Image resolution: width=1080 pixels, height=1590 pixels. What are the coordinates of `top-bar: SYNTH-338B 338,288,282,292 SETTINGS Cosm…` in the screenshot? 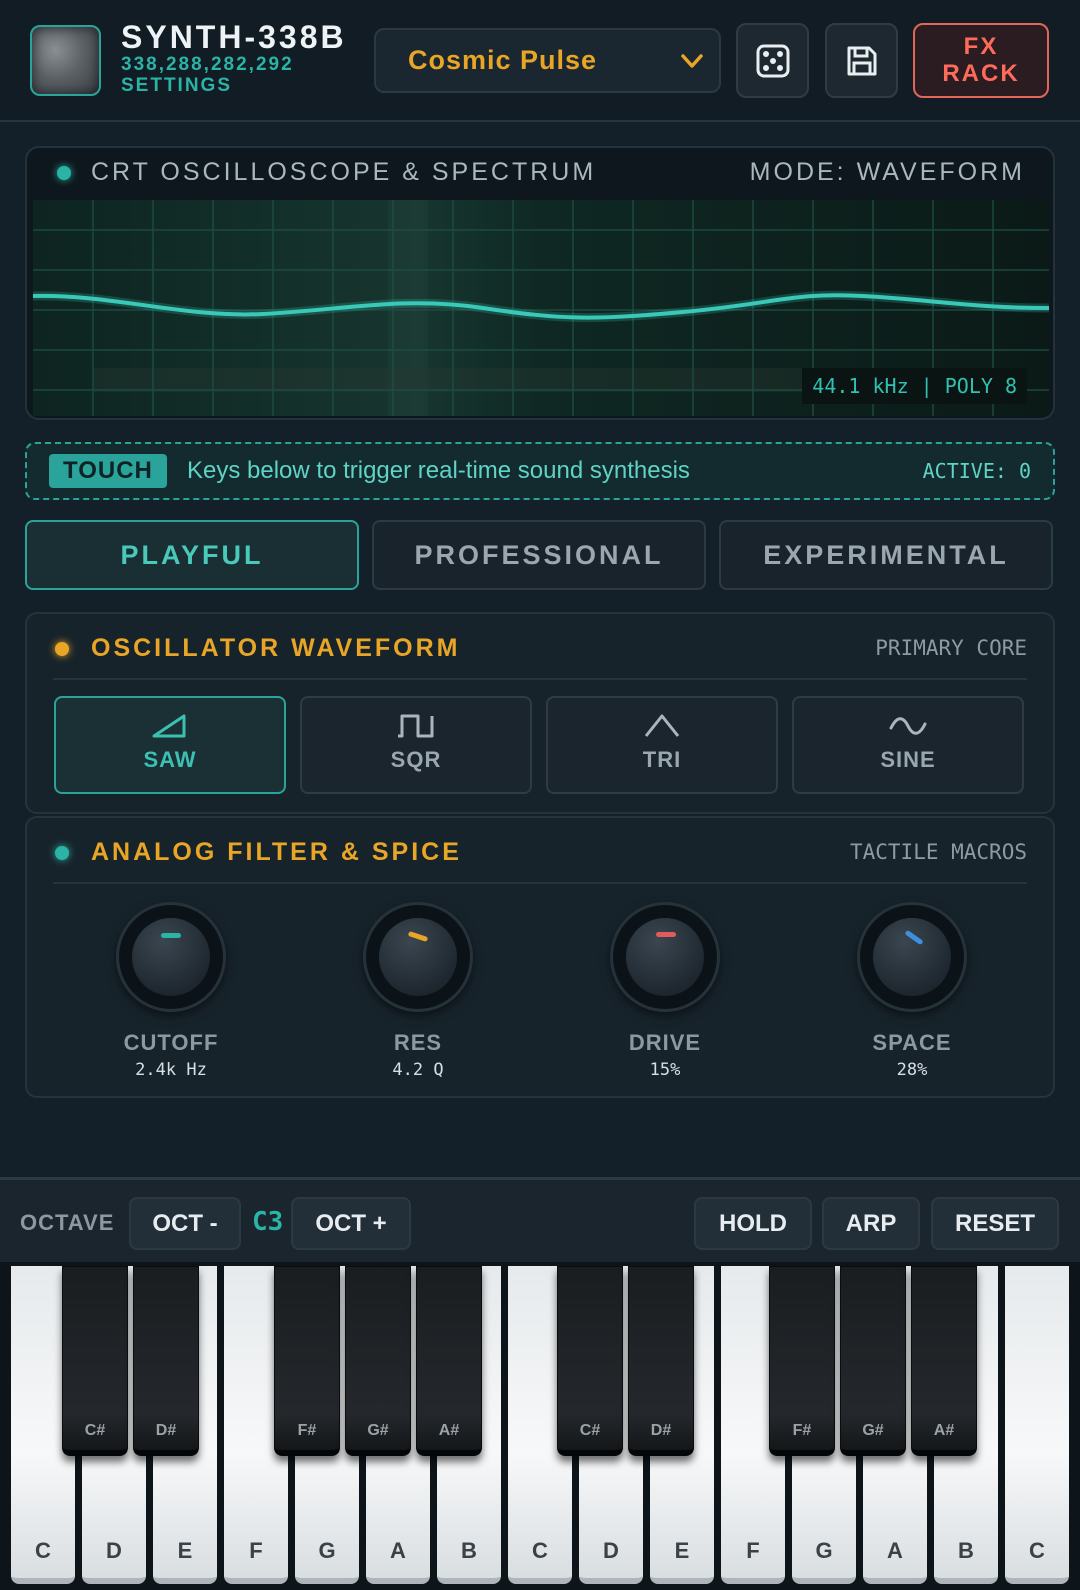 It's located at (540, 61).